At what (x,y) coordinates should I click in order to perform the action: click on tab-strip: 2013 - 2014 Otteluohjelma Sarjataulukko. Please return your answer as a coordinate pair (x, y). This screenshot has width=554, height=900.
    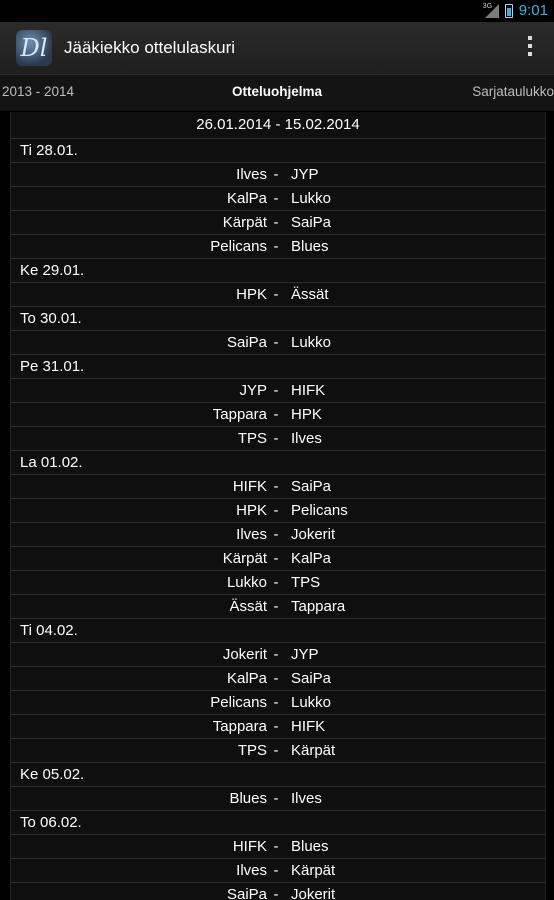
    Looking at the image, I should click on (277, 92).